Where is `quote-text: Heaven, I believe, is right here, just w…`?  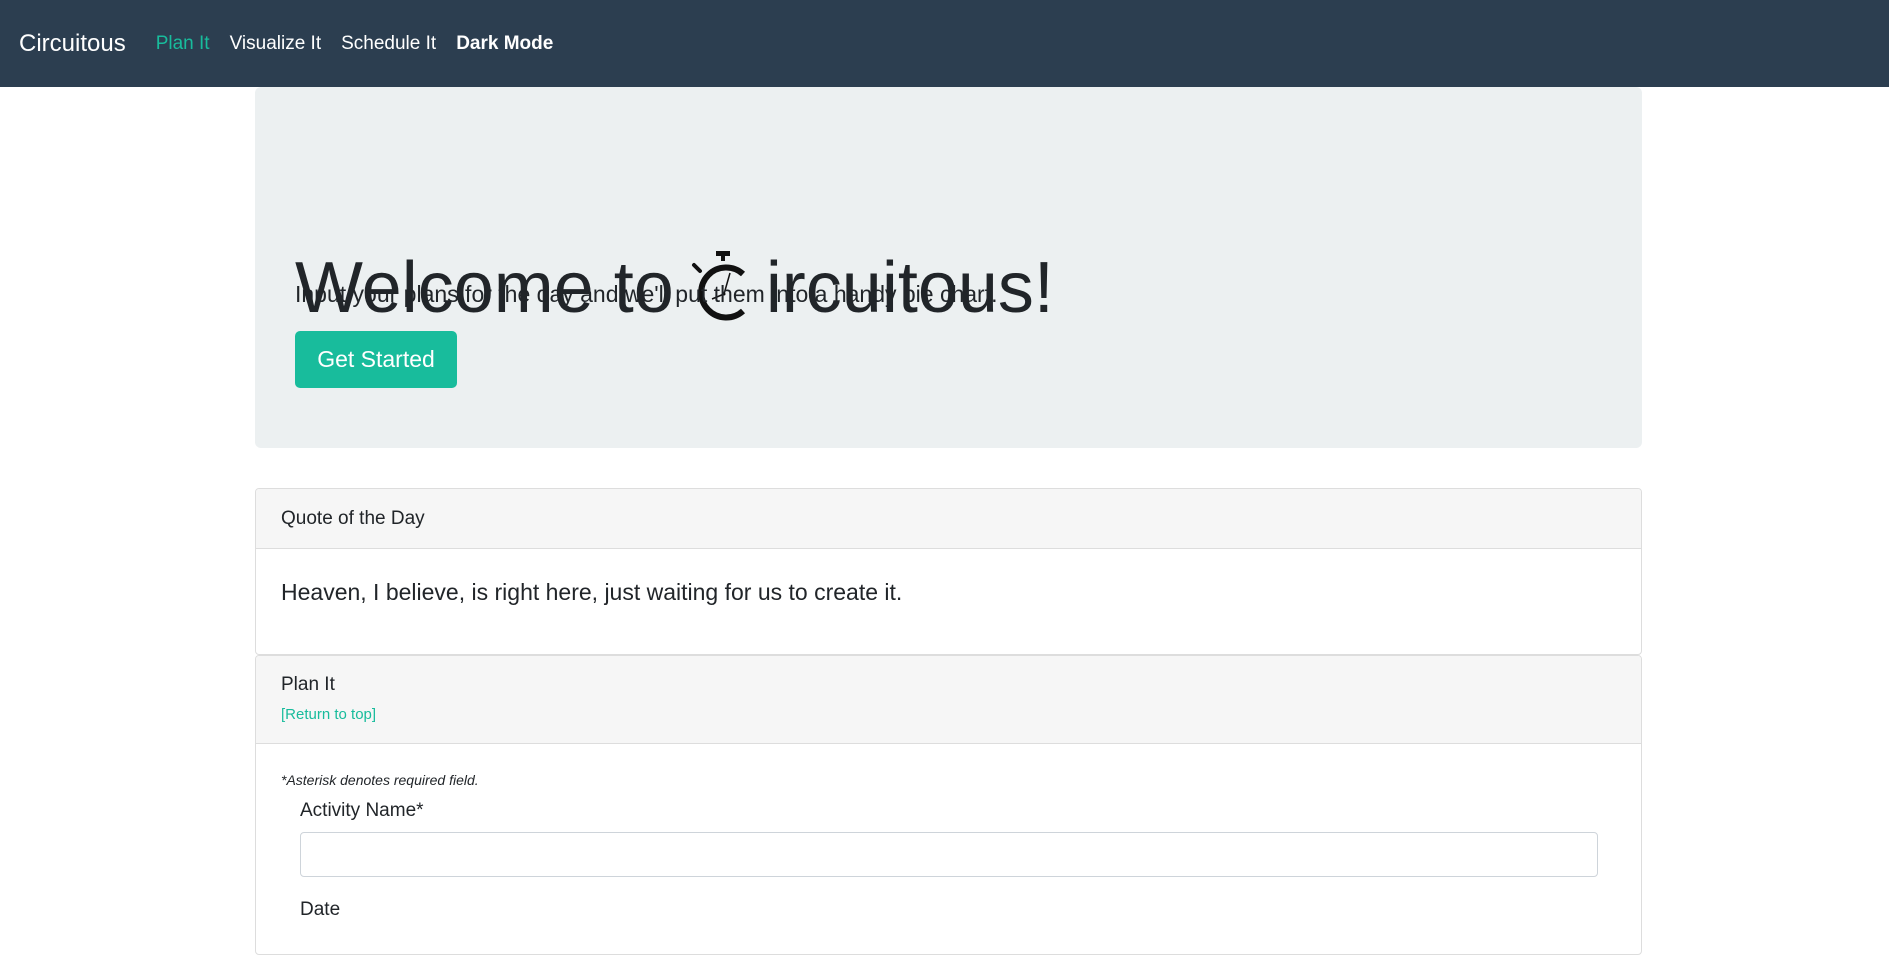
quote-text: Heaven, I believe, is right here, just w… is located at coordinates (592, 592).